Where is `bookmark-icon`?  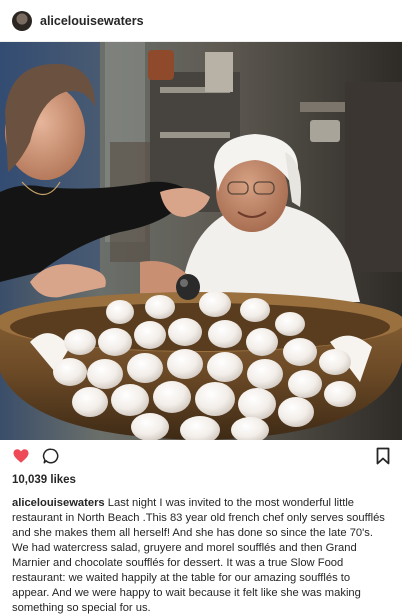
bookmark-icon is located at coordinates (383, 456).